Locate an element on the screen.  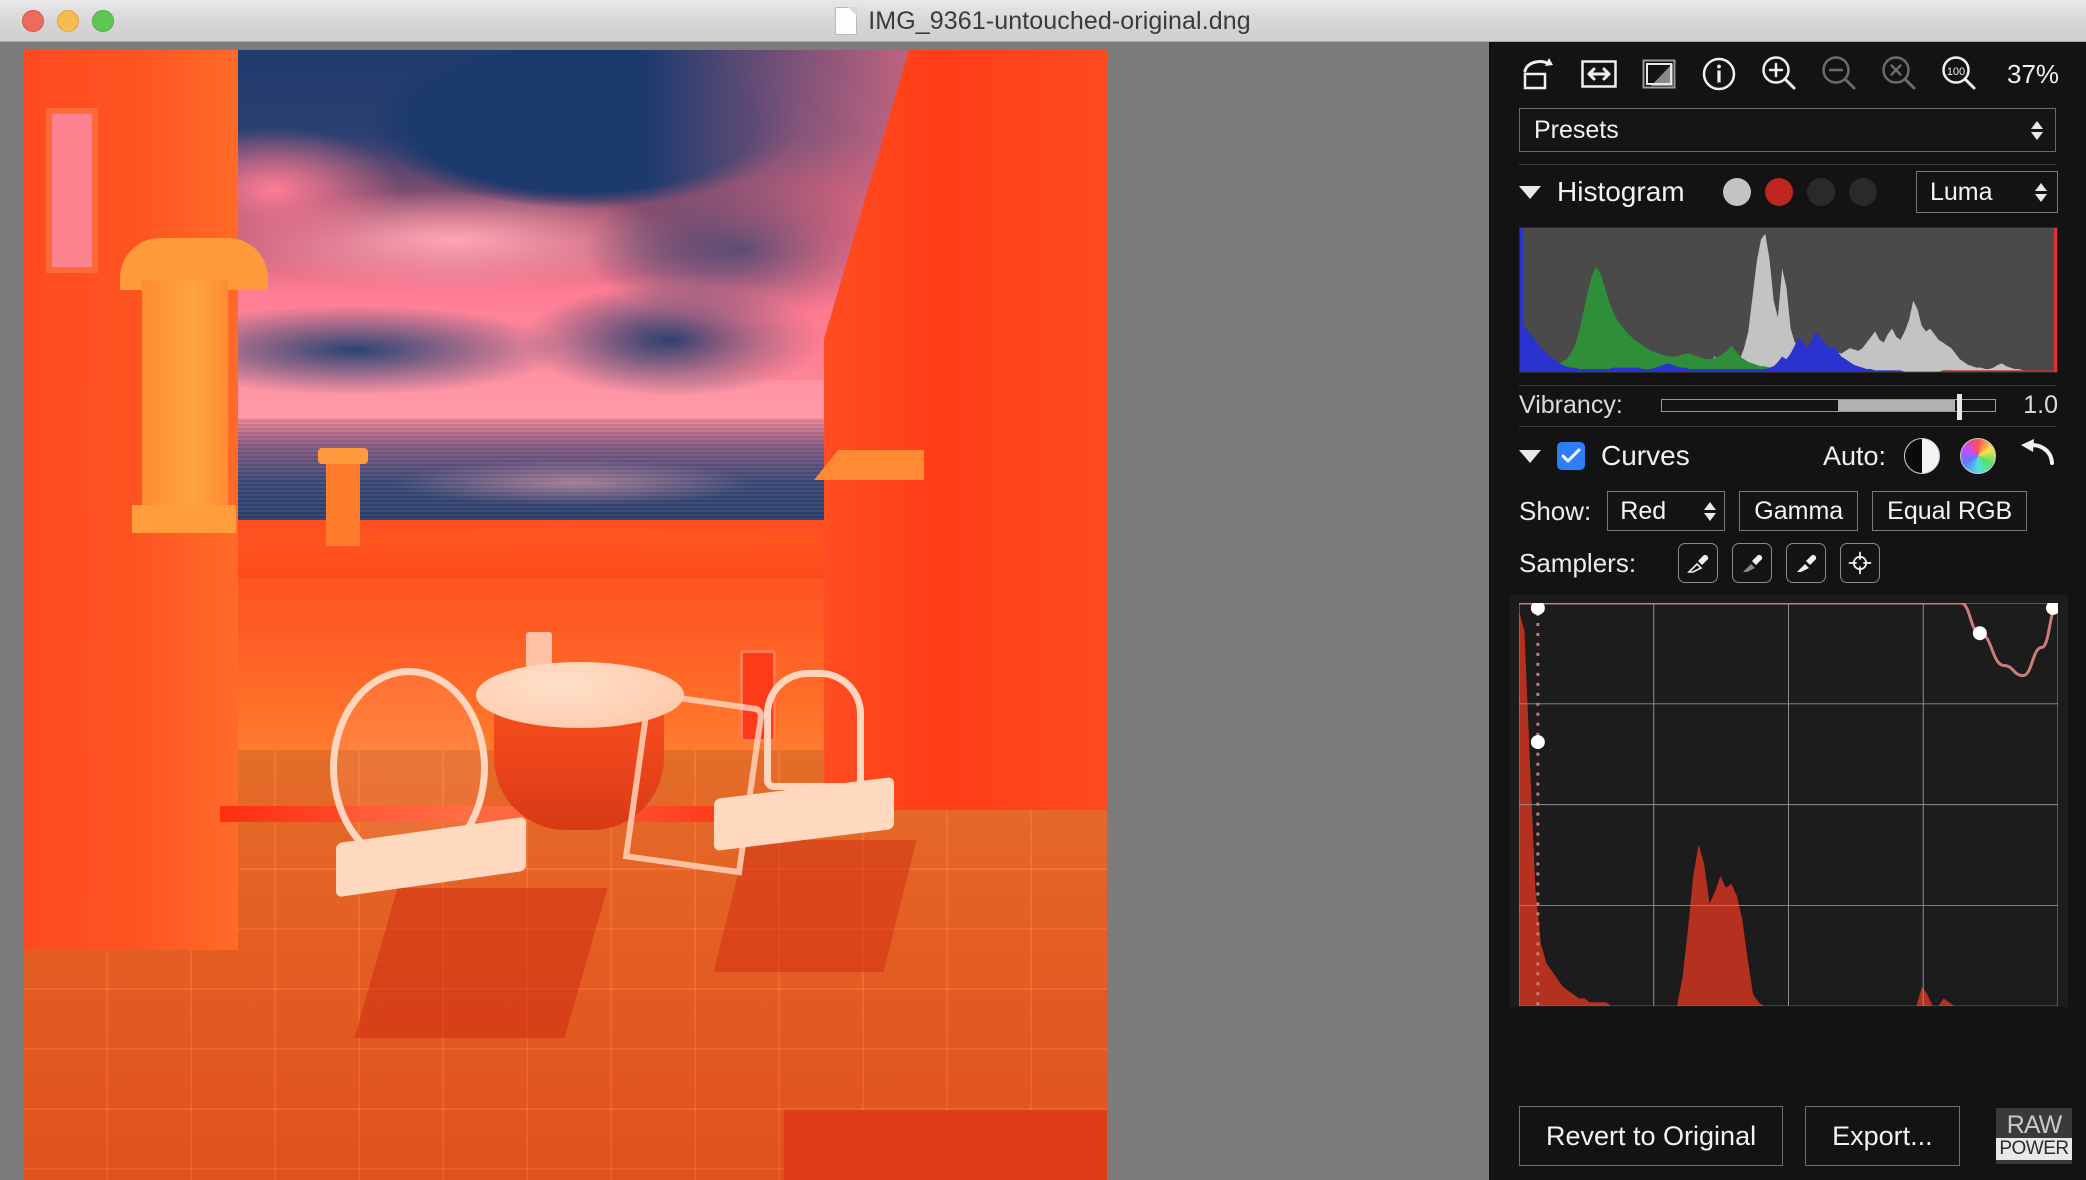
photo-left-ledge is located at coordinates (184, 519).